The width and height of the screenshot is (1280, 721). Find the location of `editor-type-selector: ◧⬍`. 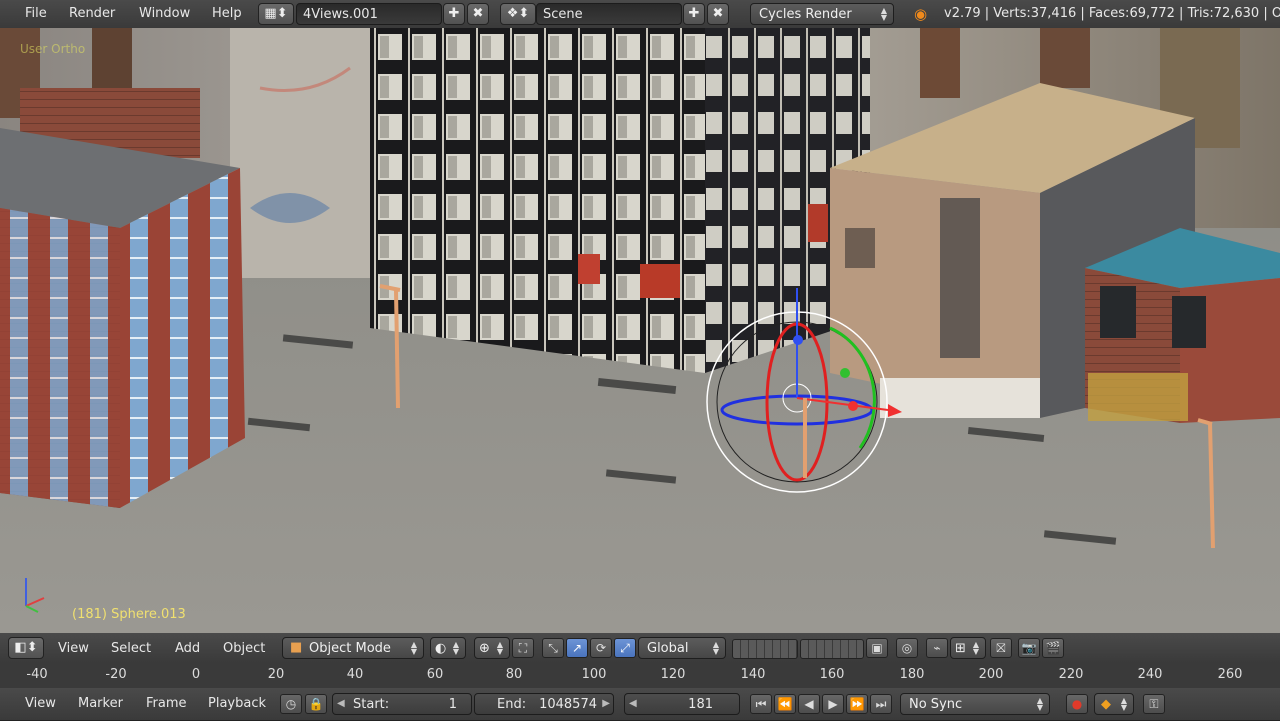

editor-type-selector: ◧⬍ is located at coordinates (26, 648).